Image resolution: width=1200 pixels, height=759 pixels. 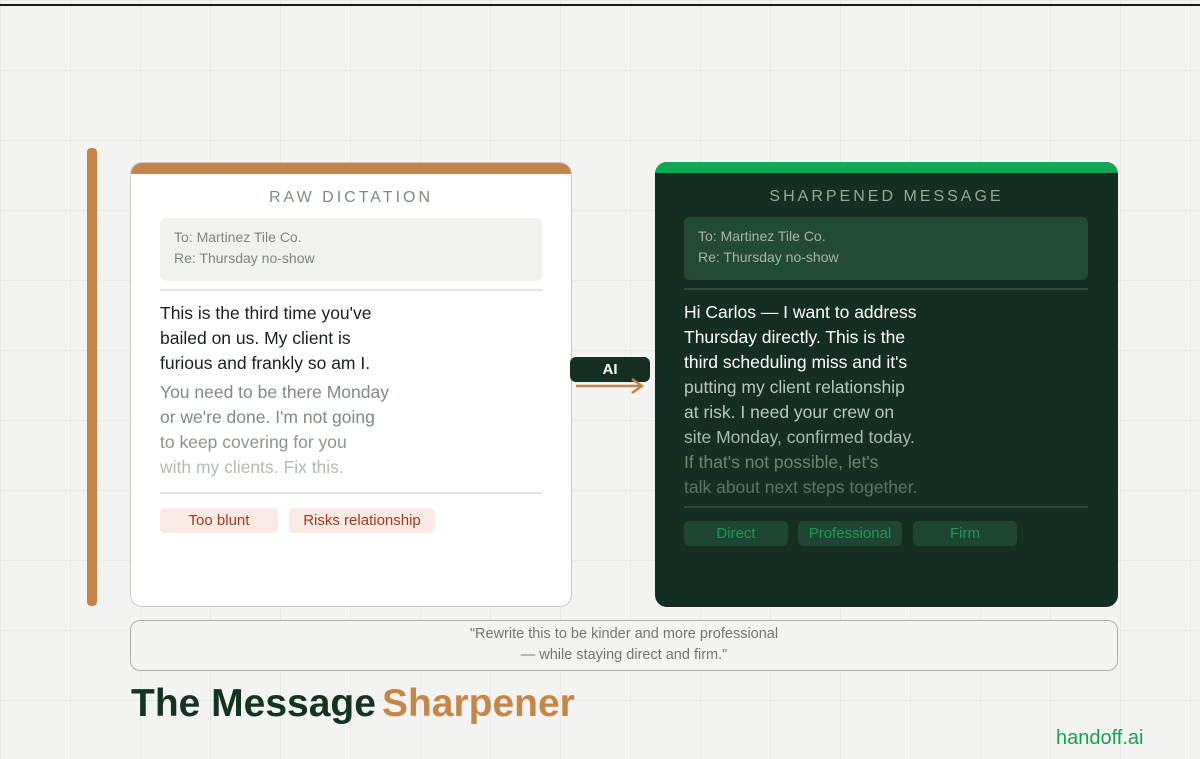 What do you see at coordinates (478, 703) in the screenshot?
I see `brand-title-part2: Sharpener` at bounding box center [478, 703].